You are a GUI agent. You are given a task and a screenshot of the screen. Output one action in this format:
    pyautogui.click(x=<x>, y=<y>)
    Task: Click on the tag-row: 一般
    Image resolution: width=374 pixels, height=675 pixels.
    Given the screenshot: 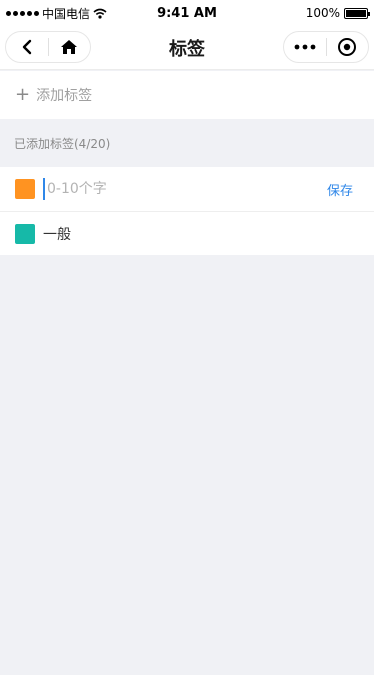 What is the action you would take?
    pyautogui.click(x=187, y=233)
    